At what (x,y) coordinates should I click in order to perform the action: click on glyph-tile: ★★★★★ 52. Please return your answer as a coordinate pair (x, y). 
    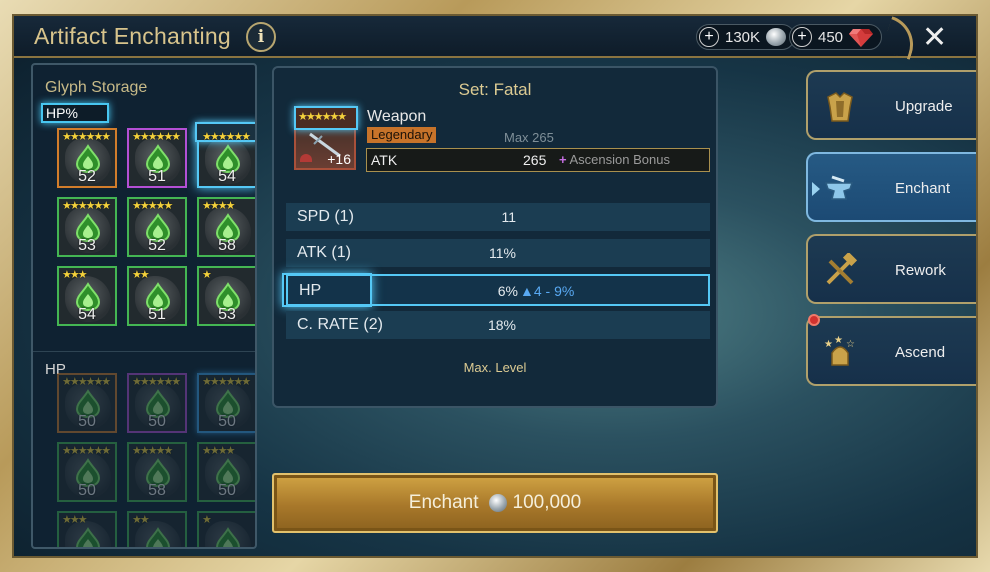
    Looking at the image, I should click on (157, 227).